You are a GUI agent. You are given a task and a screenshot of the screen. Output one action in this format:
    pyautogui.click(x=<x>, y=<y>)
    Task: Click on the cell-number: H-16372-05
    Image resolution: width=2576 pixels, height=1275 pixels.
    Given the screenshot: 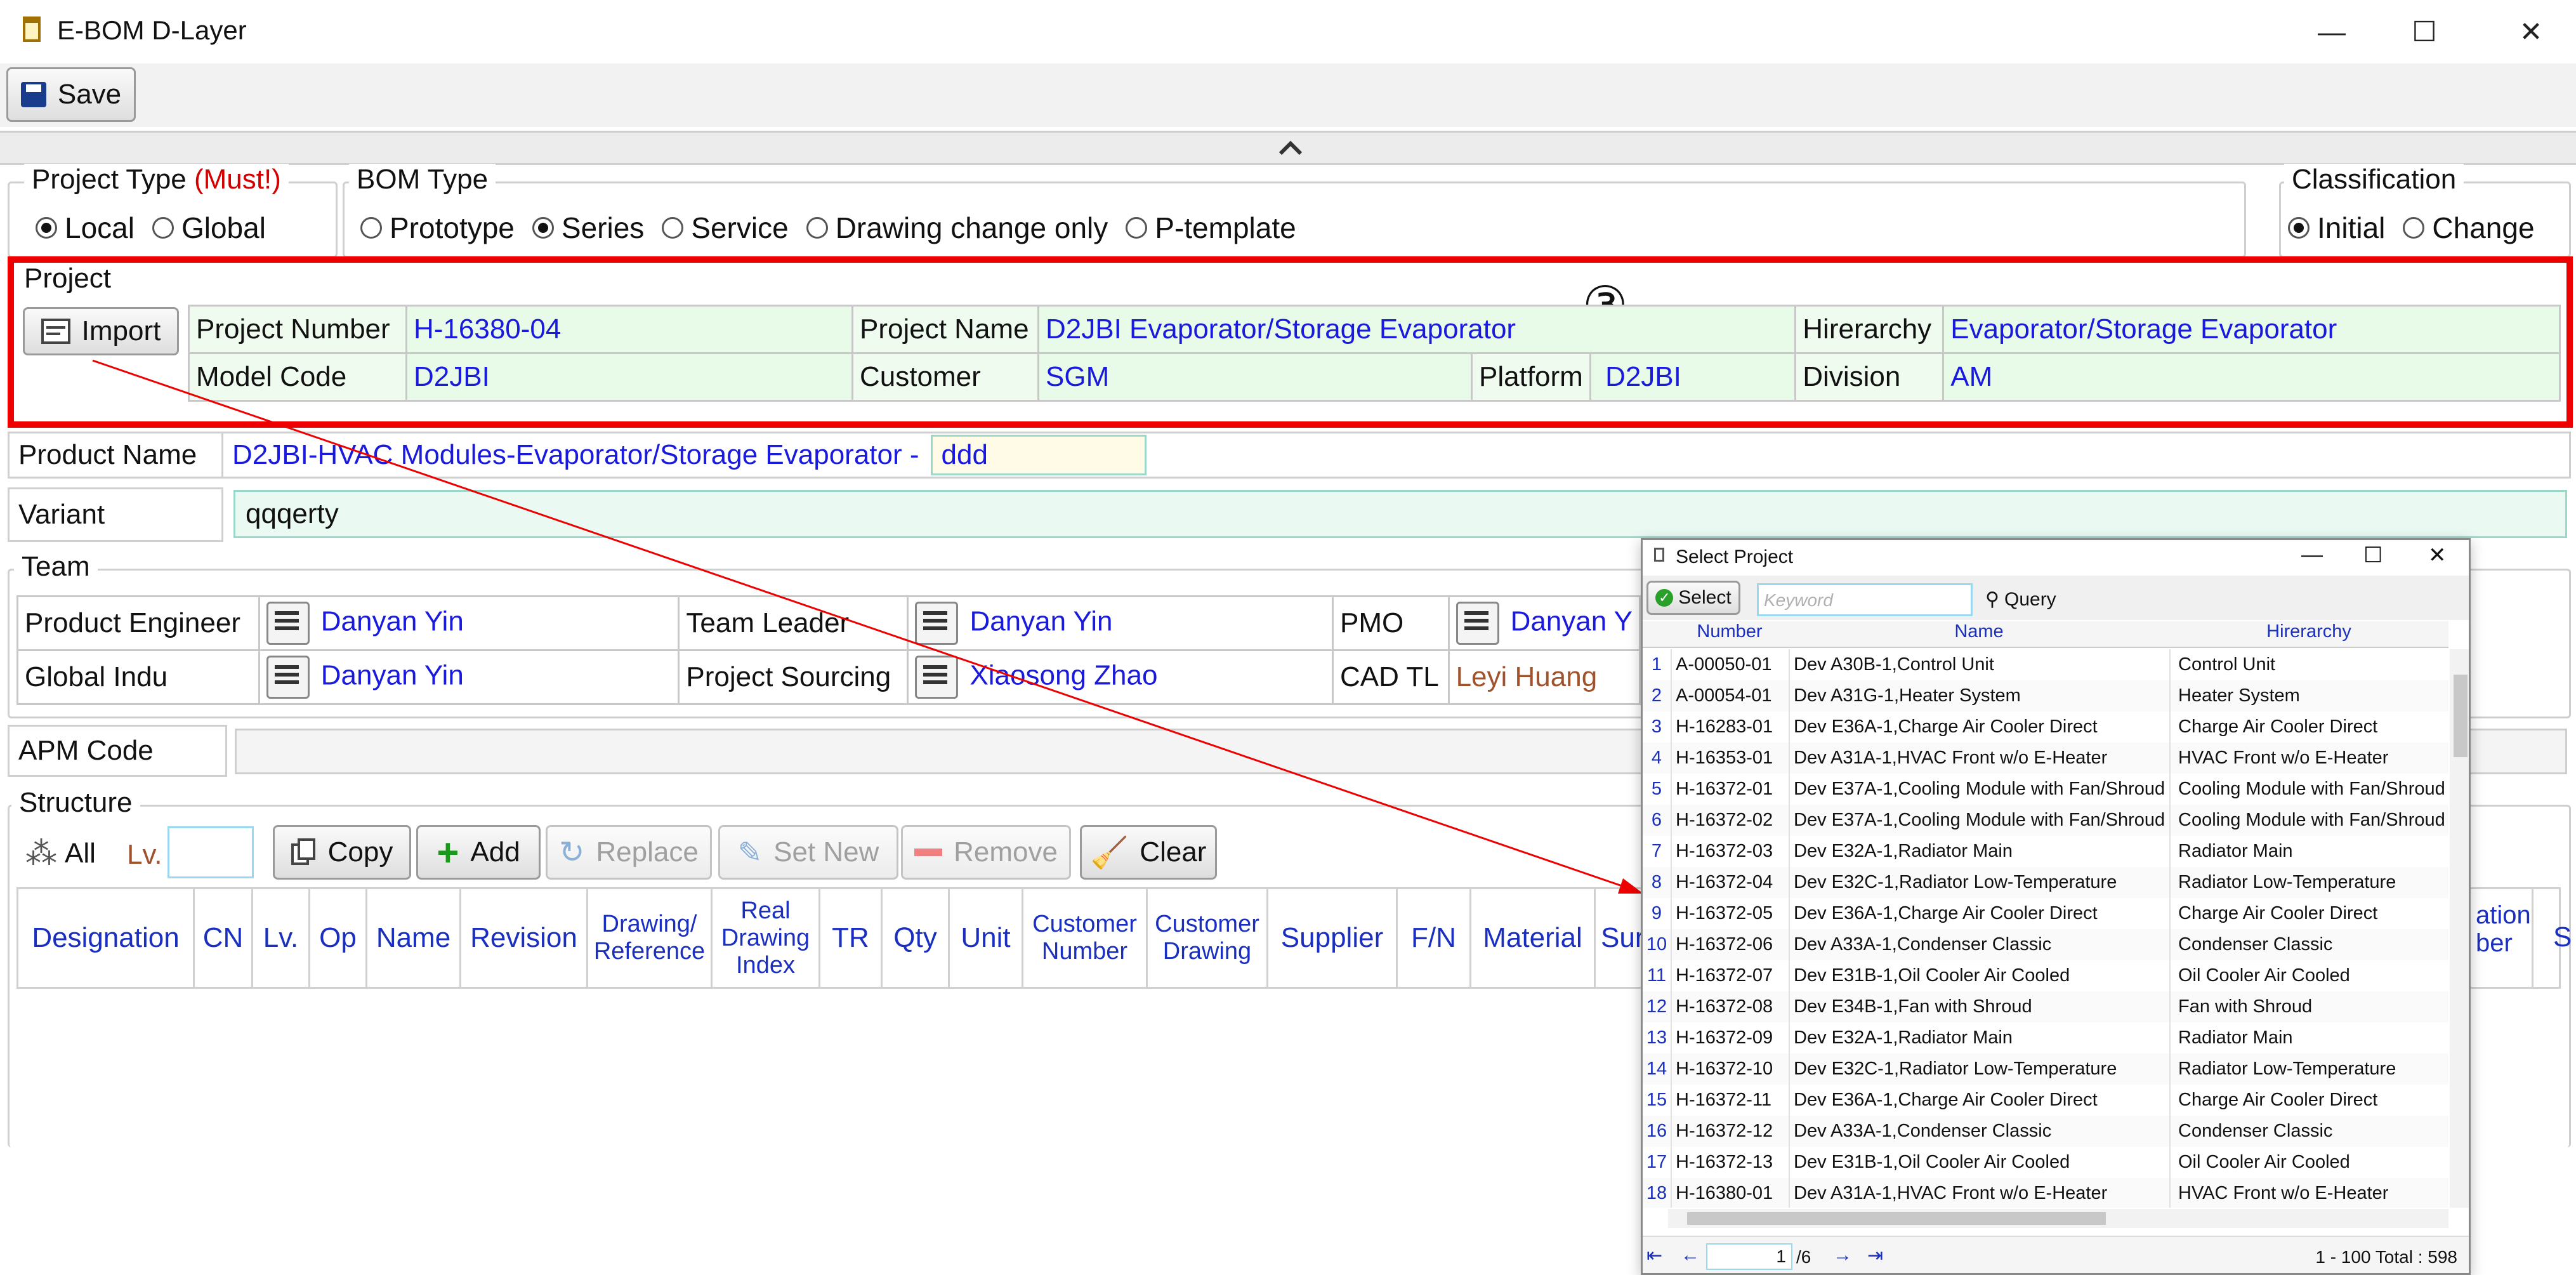 What is the action you would take?
    pyautogui.click(x=1730, y=914)
    